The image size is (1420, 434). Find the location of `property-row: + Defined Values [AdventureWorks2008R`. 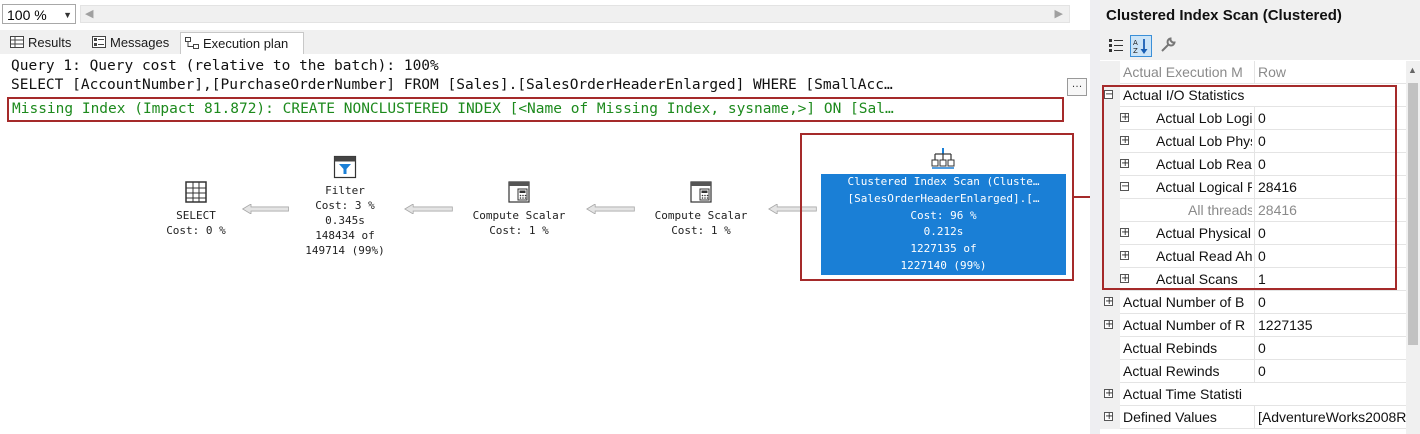

property-row: + Defined Values [AdventureWorks2008R is located at coordinates (1253, 417).